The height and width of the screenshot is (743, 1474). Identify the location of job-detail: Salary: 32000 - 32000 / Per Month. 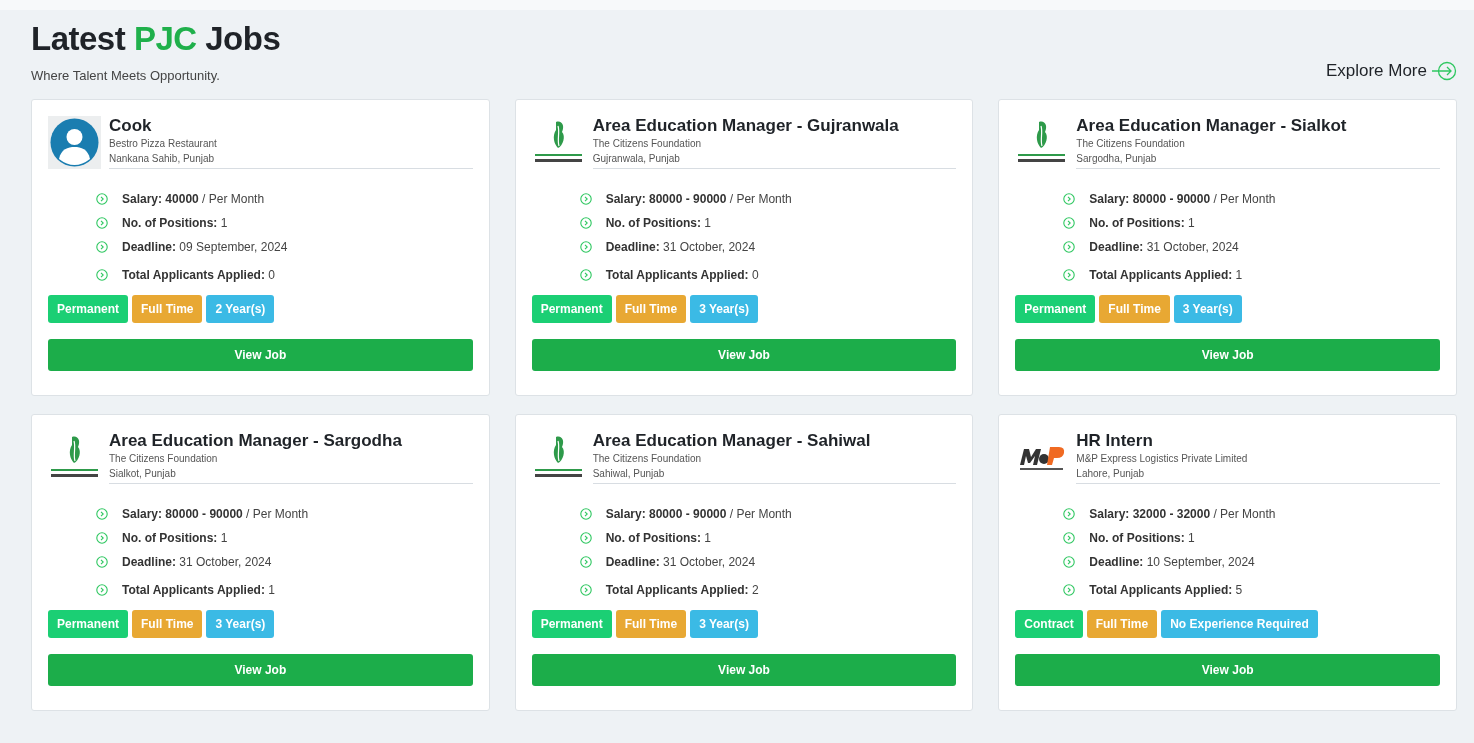
(1182, 514).